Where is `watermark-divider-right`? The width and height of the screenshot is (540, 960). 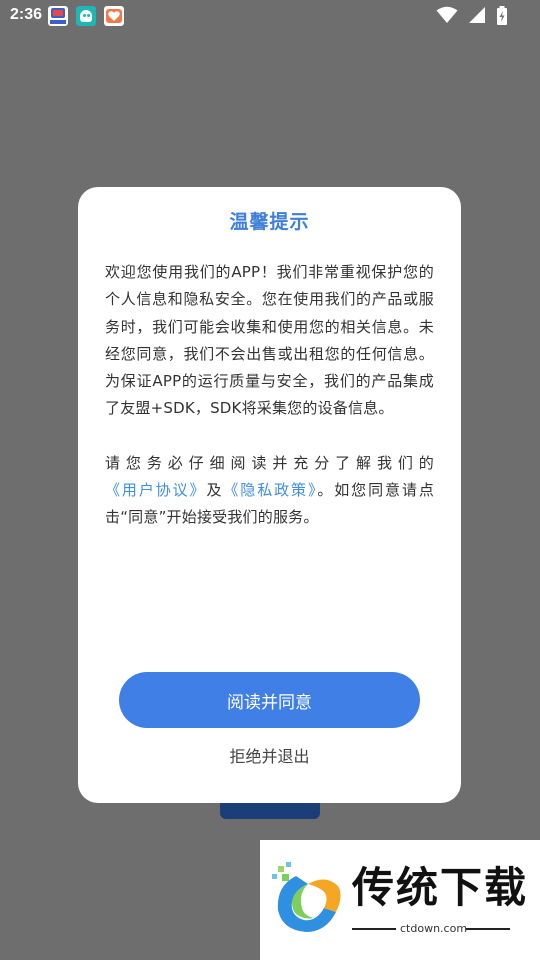
watermark-divider-right is located at coordinates (488, 929).